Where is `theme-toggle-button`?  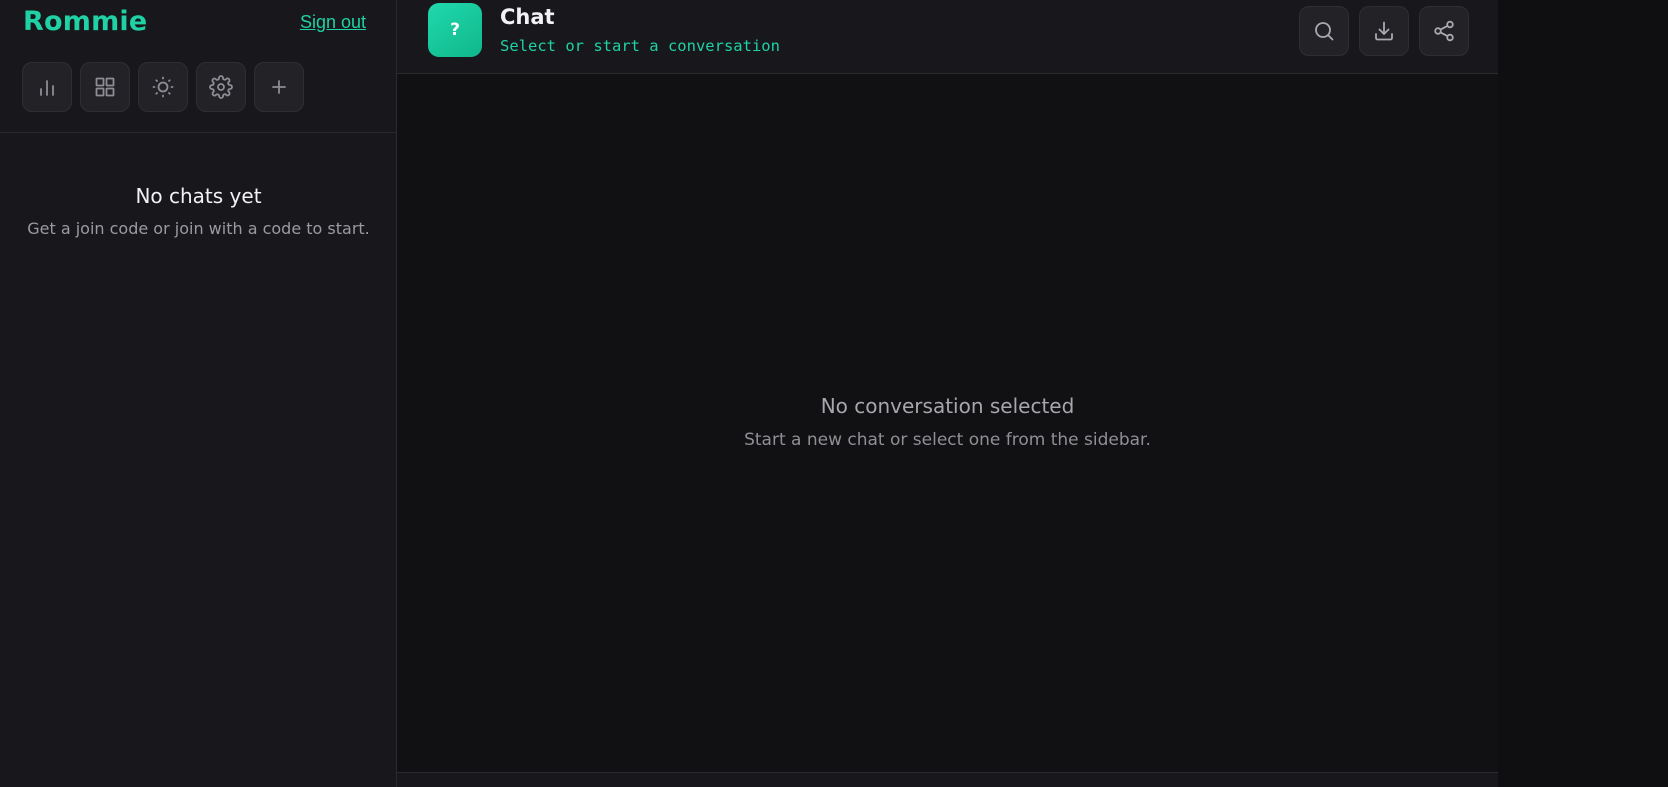
theme-toggle-button is located at coordinates (163, 87).